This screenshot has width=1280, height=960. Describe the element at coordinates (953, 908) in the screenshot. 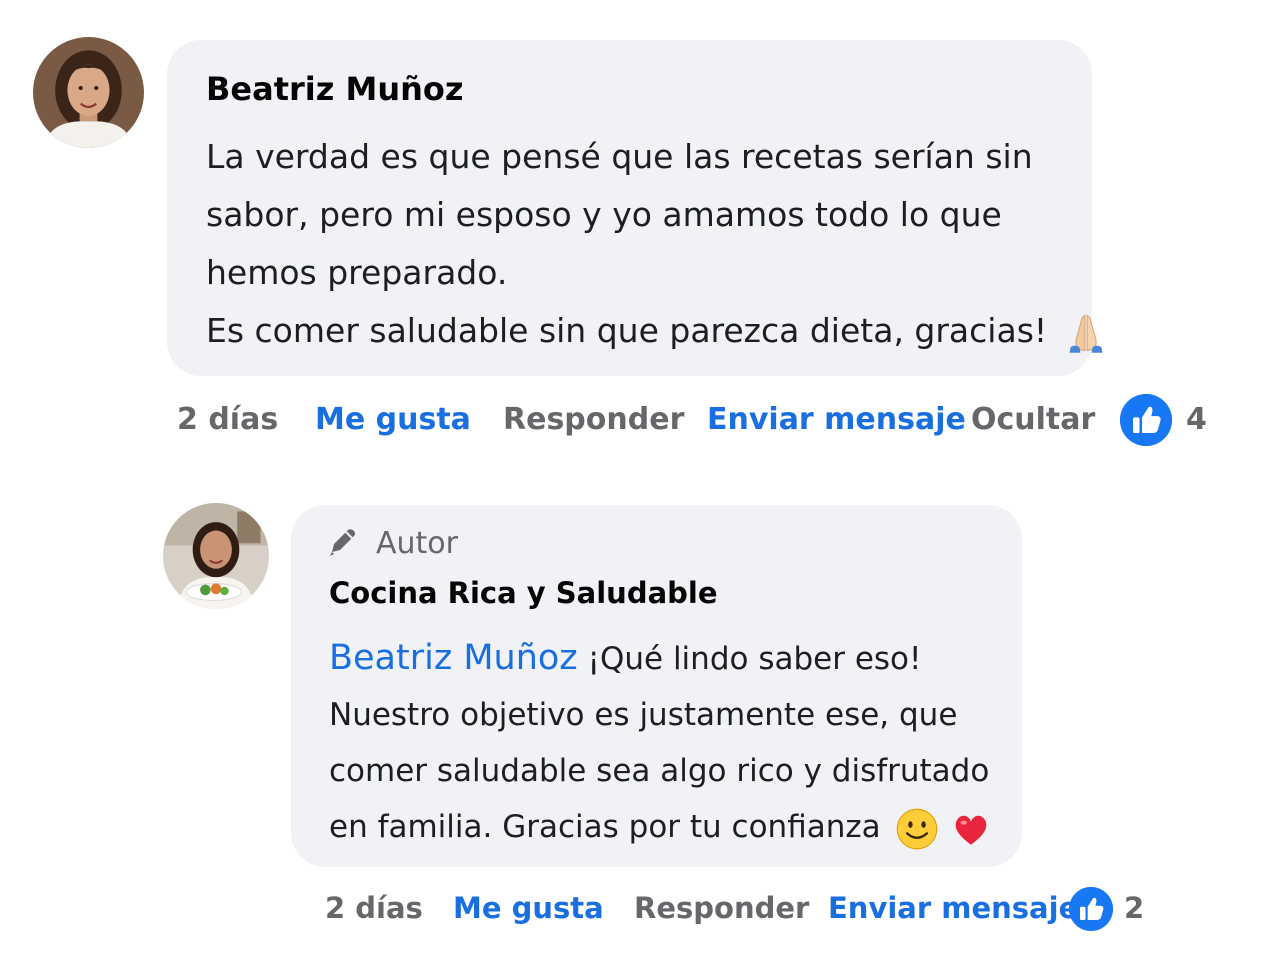

I see `reply-send-message-link: Enviar mensaje` at that location.